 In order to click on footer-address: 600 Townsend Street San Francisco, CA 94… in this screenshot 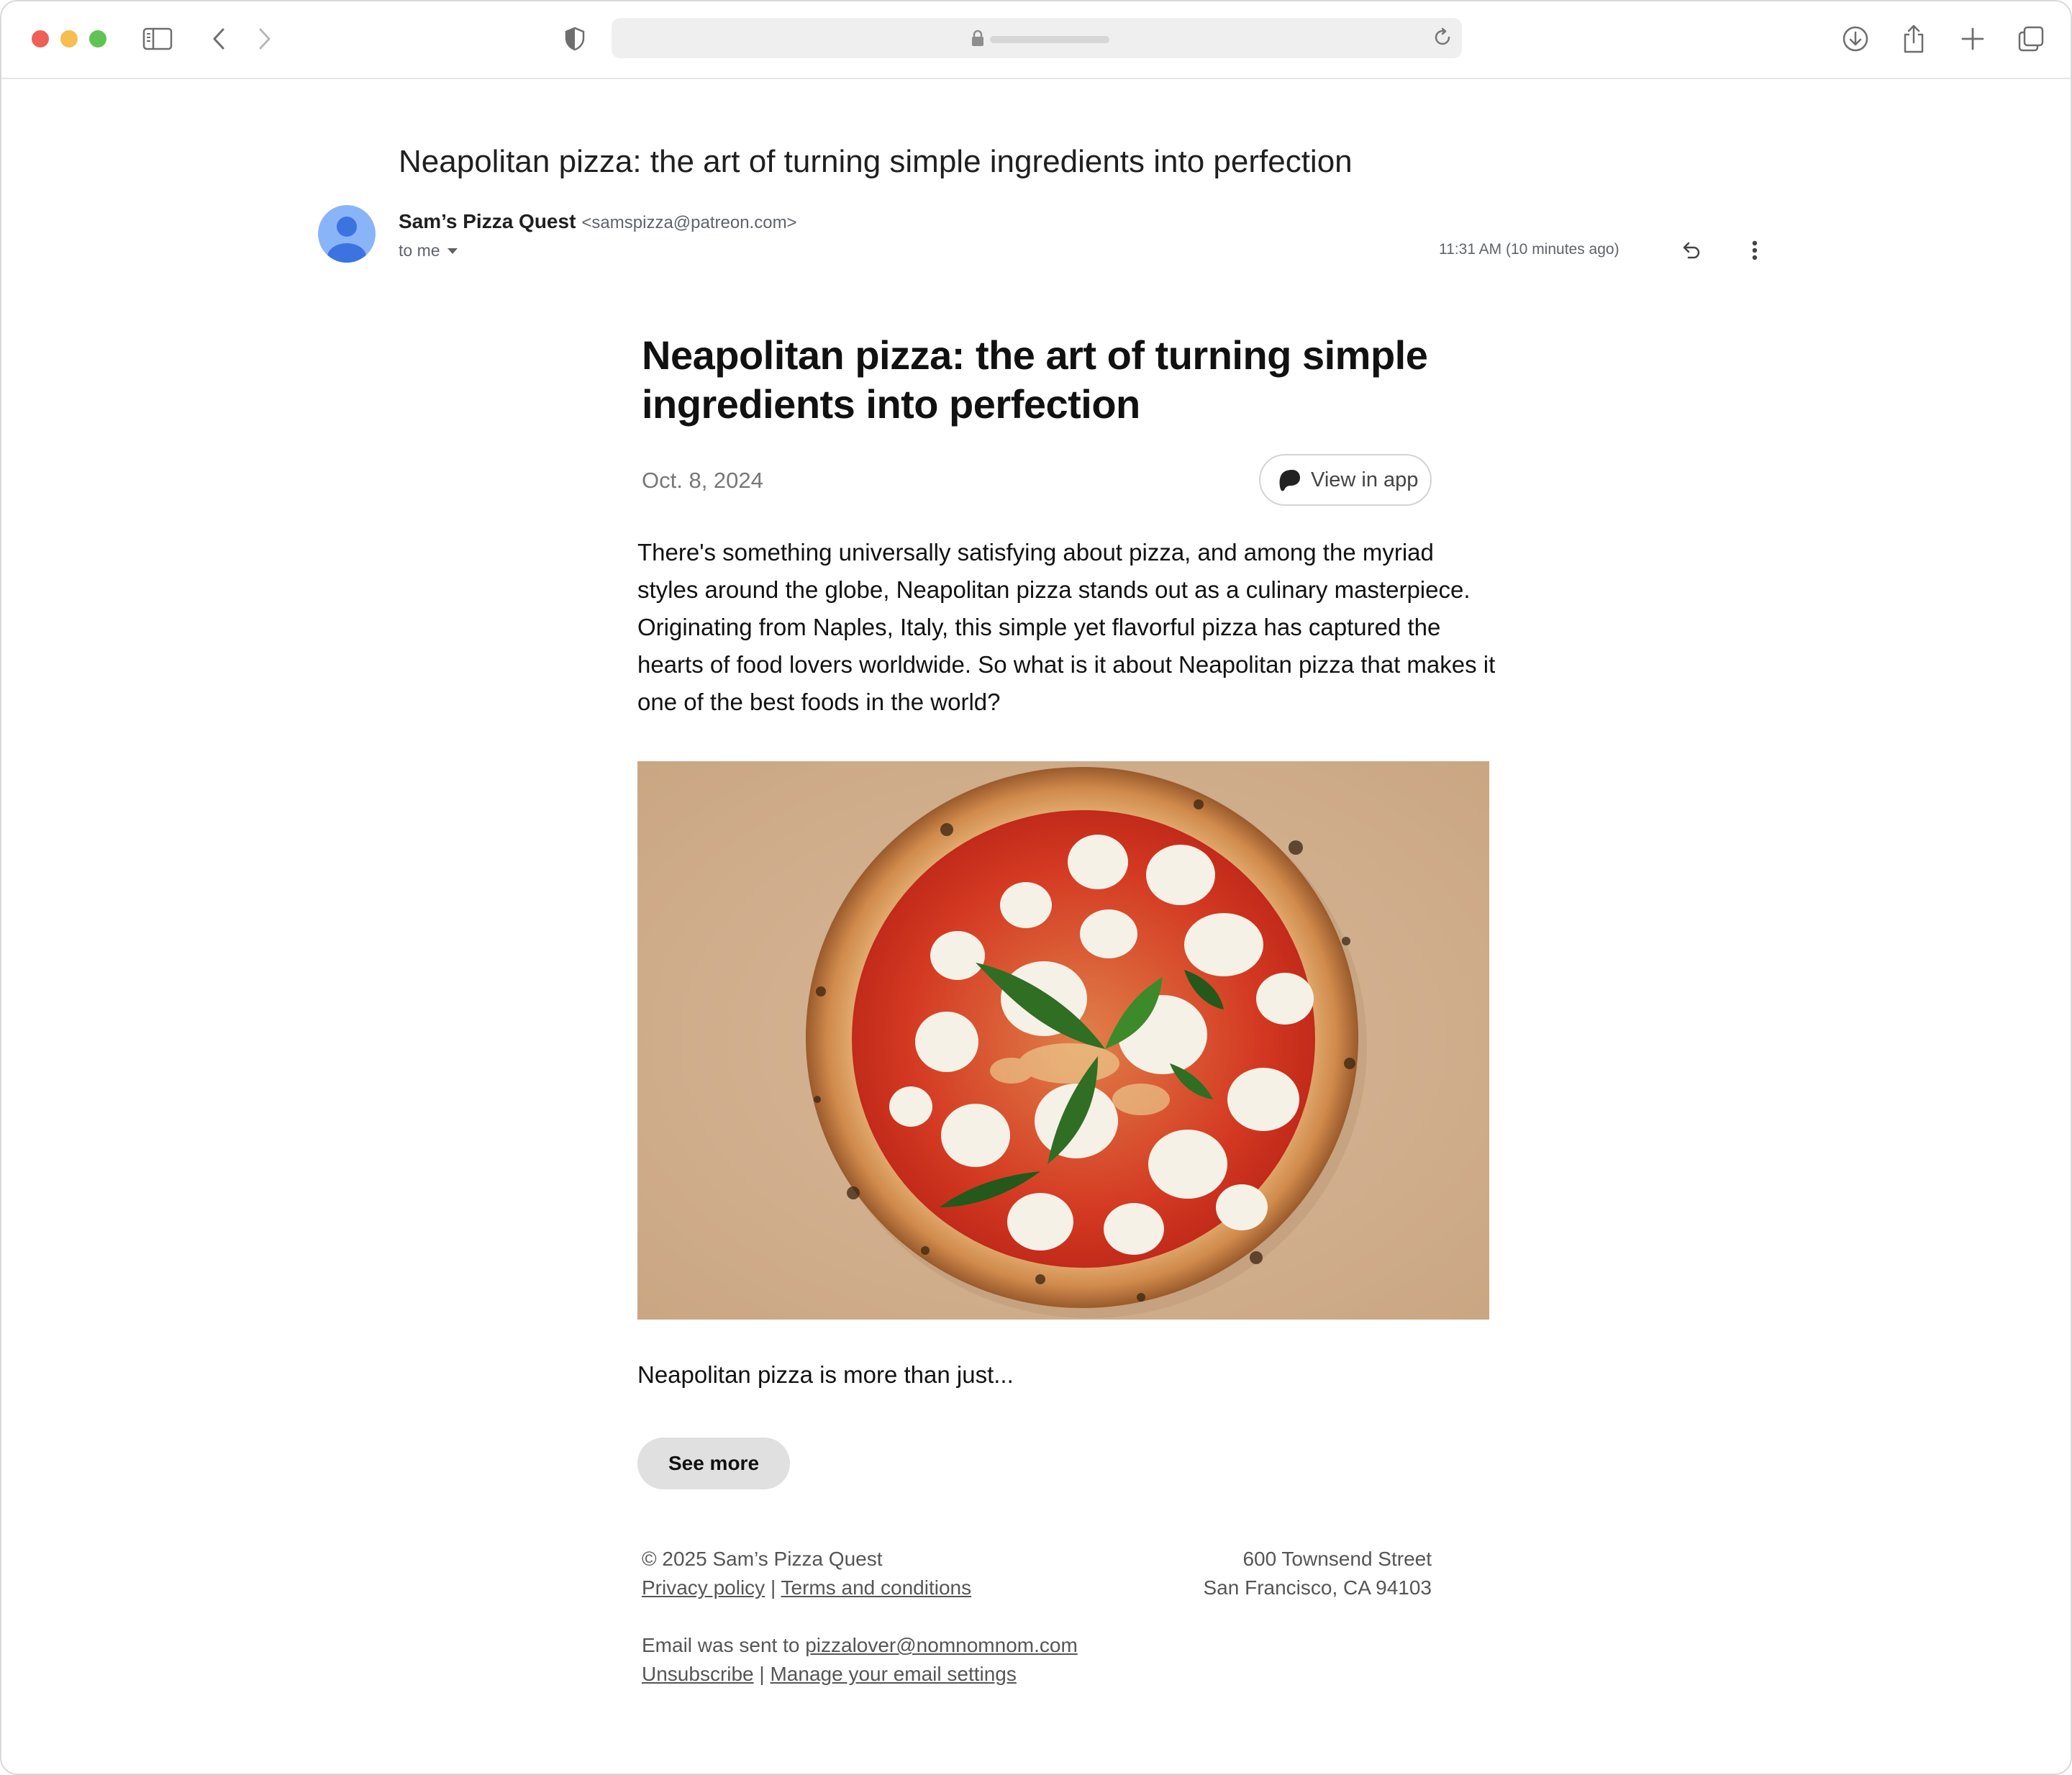, I will do `click(1317, 1574)`.